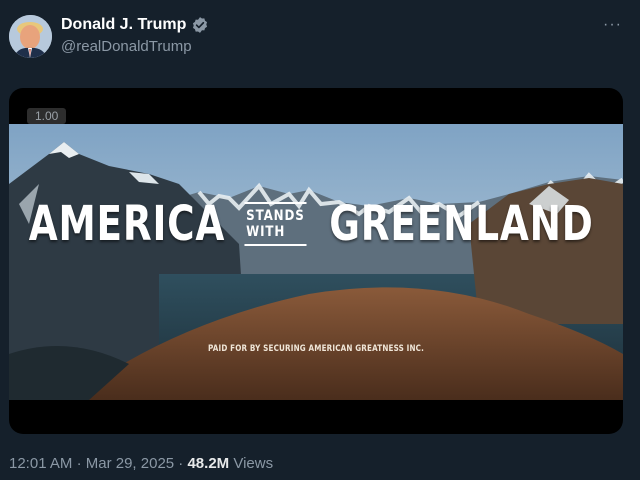  Describe the element at coordinates (316, 224) in the screenshot. I see `video-overlay-title: AMERICA STANDS WITH GREENLAND` at that location.